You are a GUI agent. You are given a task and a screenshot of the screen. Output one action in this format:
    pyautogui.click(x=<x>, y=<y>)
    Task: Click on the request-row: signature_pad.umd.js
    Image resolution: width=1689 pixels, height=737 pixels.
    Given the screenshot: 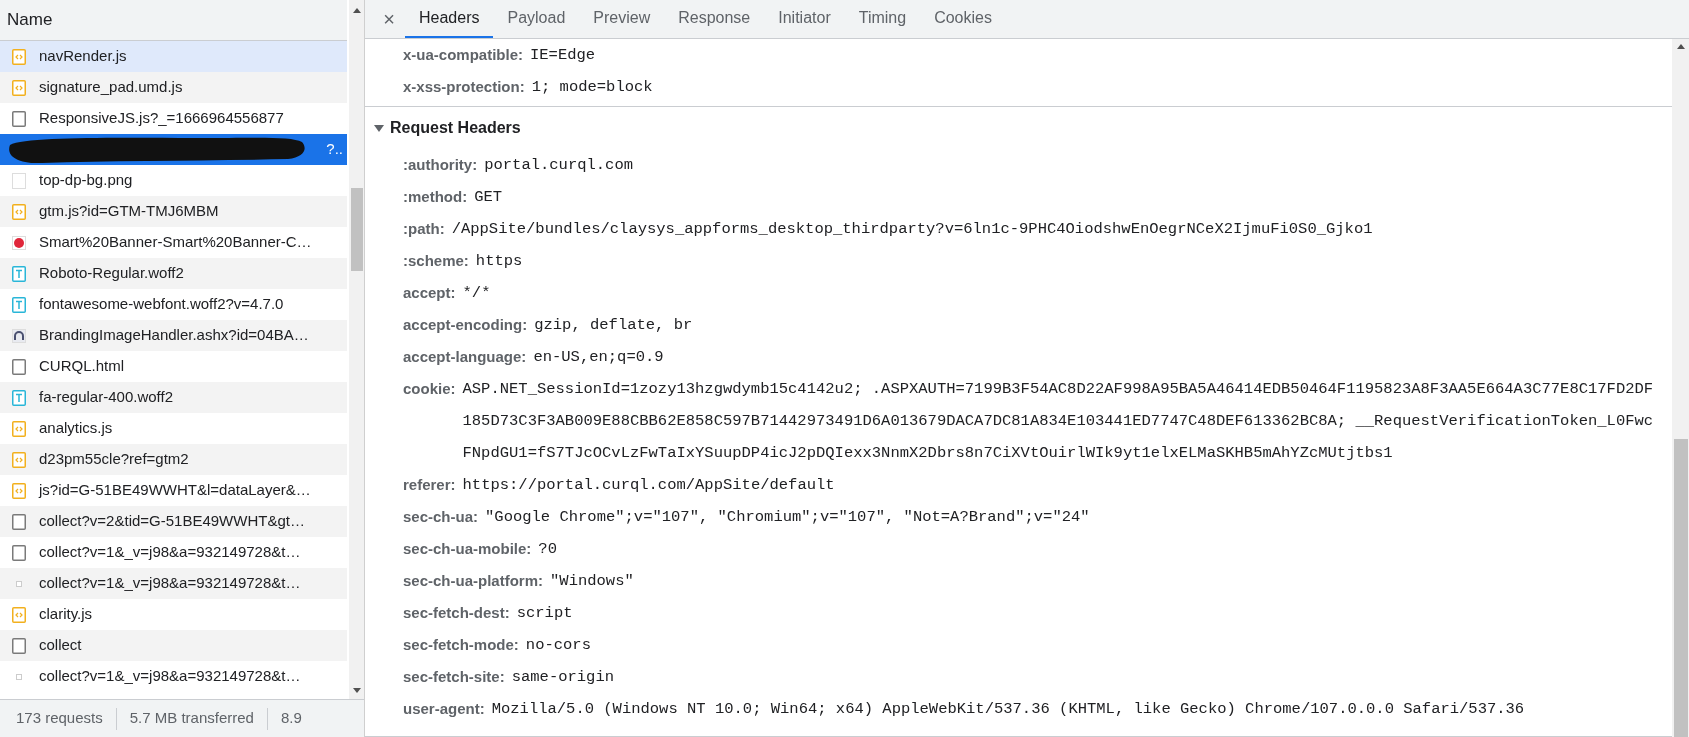 What is the action you would take?
    pyautogui.click(x=174, y=87)
    